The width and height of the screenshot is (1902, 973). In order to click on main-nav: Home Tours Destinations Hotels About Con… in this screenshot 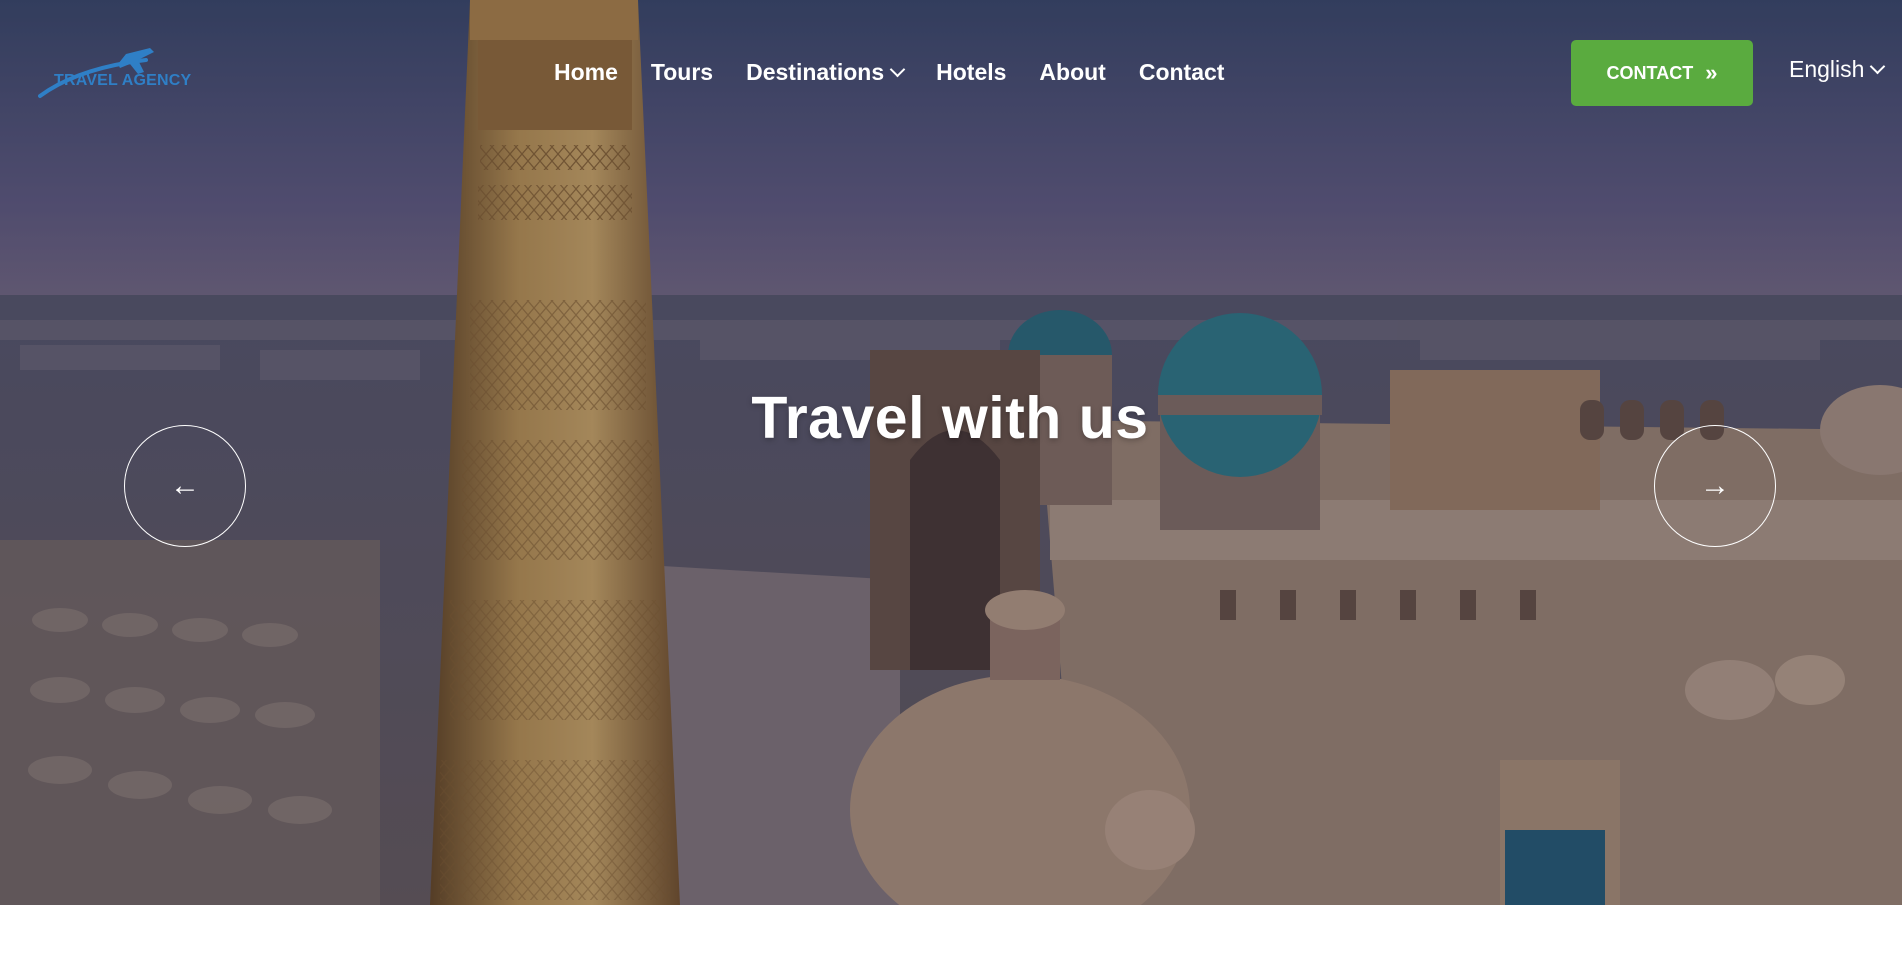, I will do `click(905, 72)`.